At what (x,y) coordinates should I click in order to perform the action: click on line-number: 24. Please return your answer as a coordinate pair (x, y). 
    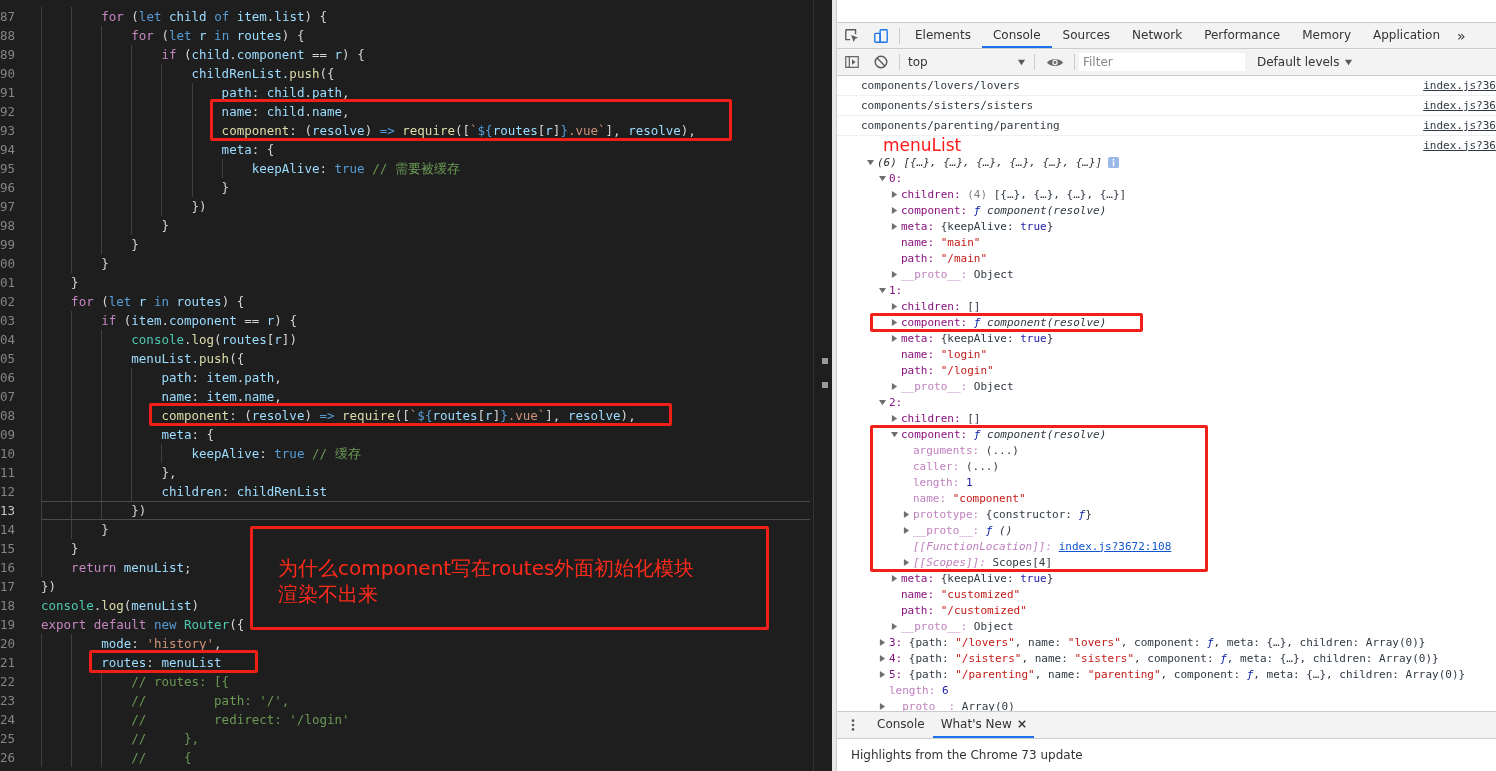
    Looking at the image, I should click on (8, 720).